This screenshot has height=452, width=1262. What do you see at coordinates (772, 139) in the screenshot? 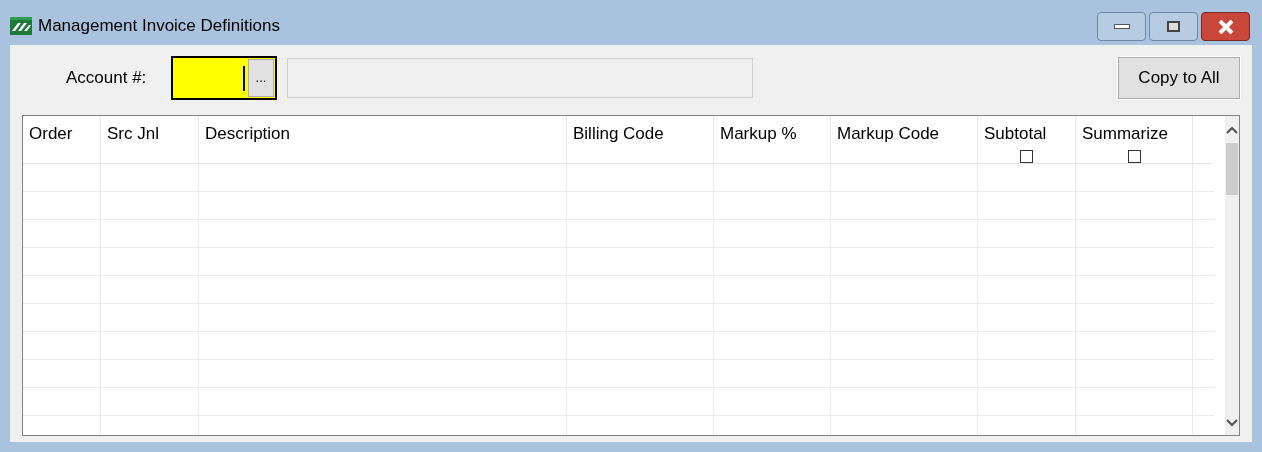
I see `column-header: Markup %` at bounding box center [772, 139].